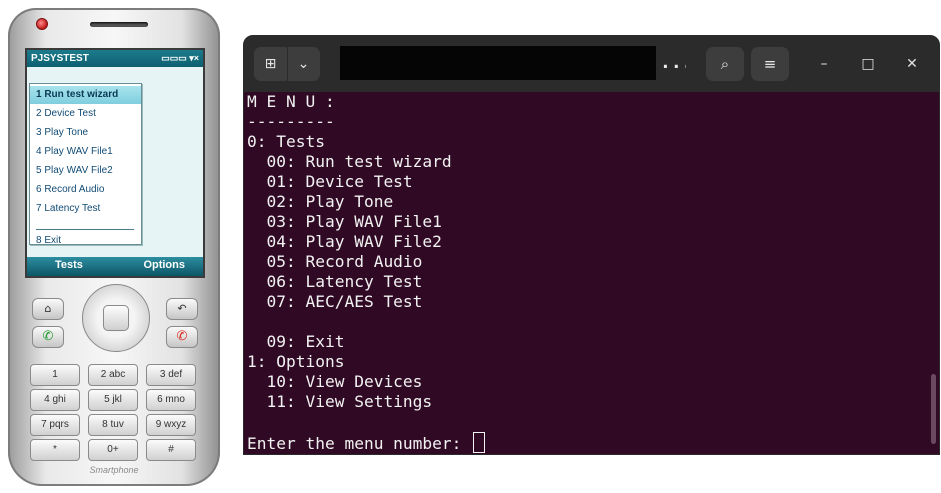  What do you see at coordinates (85, 95) in the screenshot?
I see `menu-item-run-test-wizard: 1 Run test wizard` at bounding box center [85, 95].